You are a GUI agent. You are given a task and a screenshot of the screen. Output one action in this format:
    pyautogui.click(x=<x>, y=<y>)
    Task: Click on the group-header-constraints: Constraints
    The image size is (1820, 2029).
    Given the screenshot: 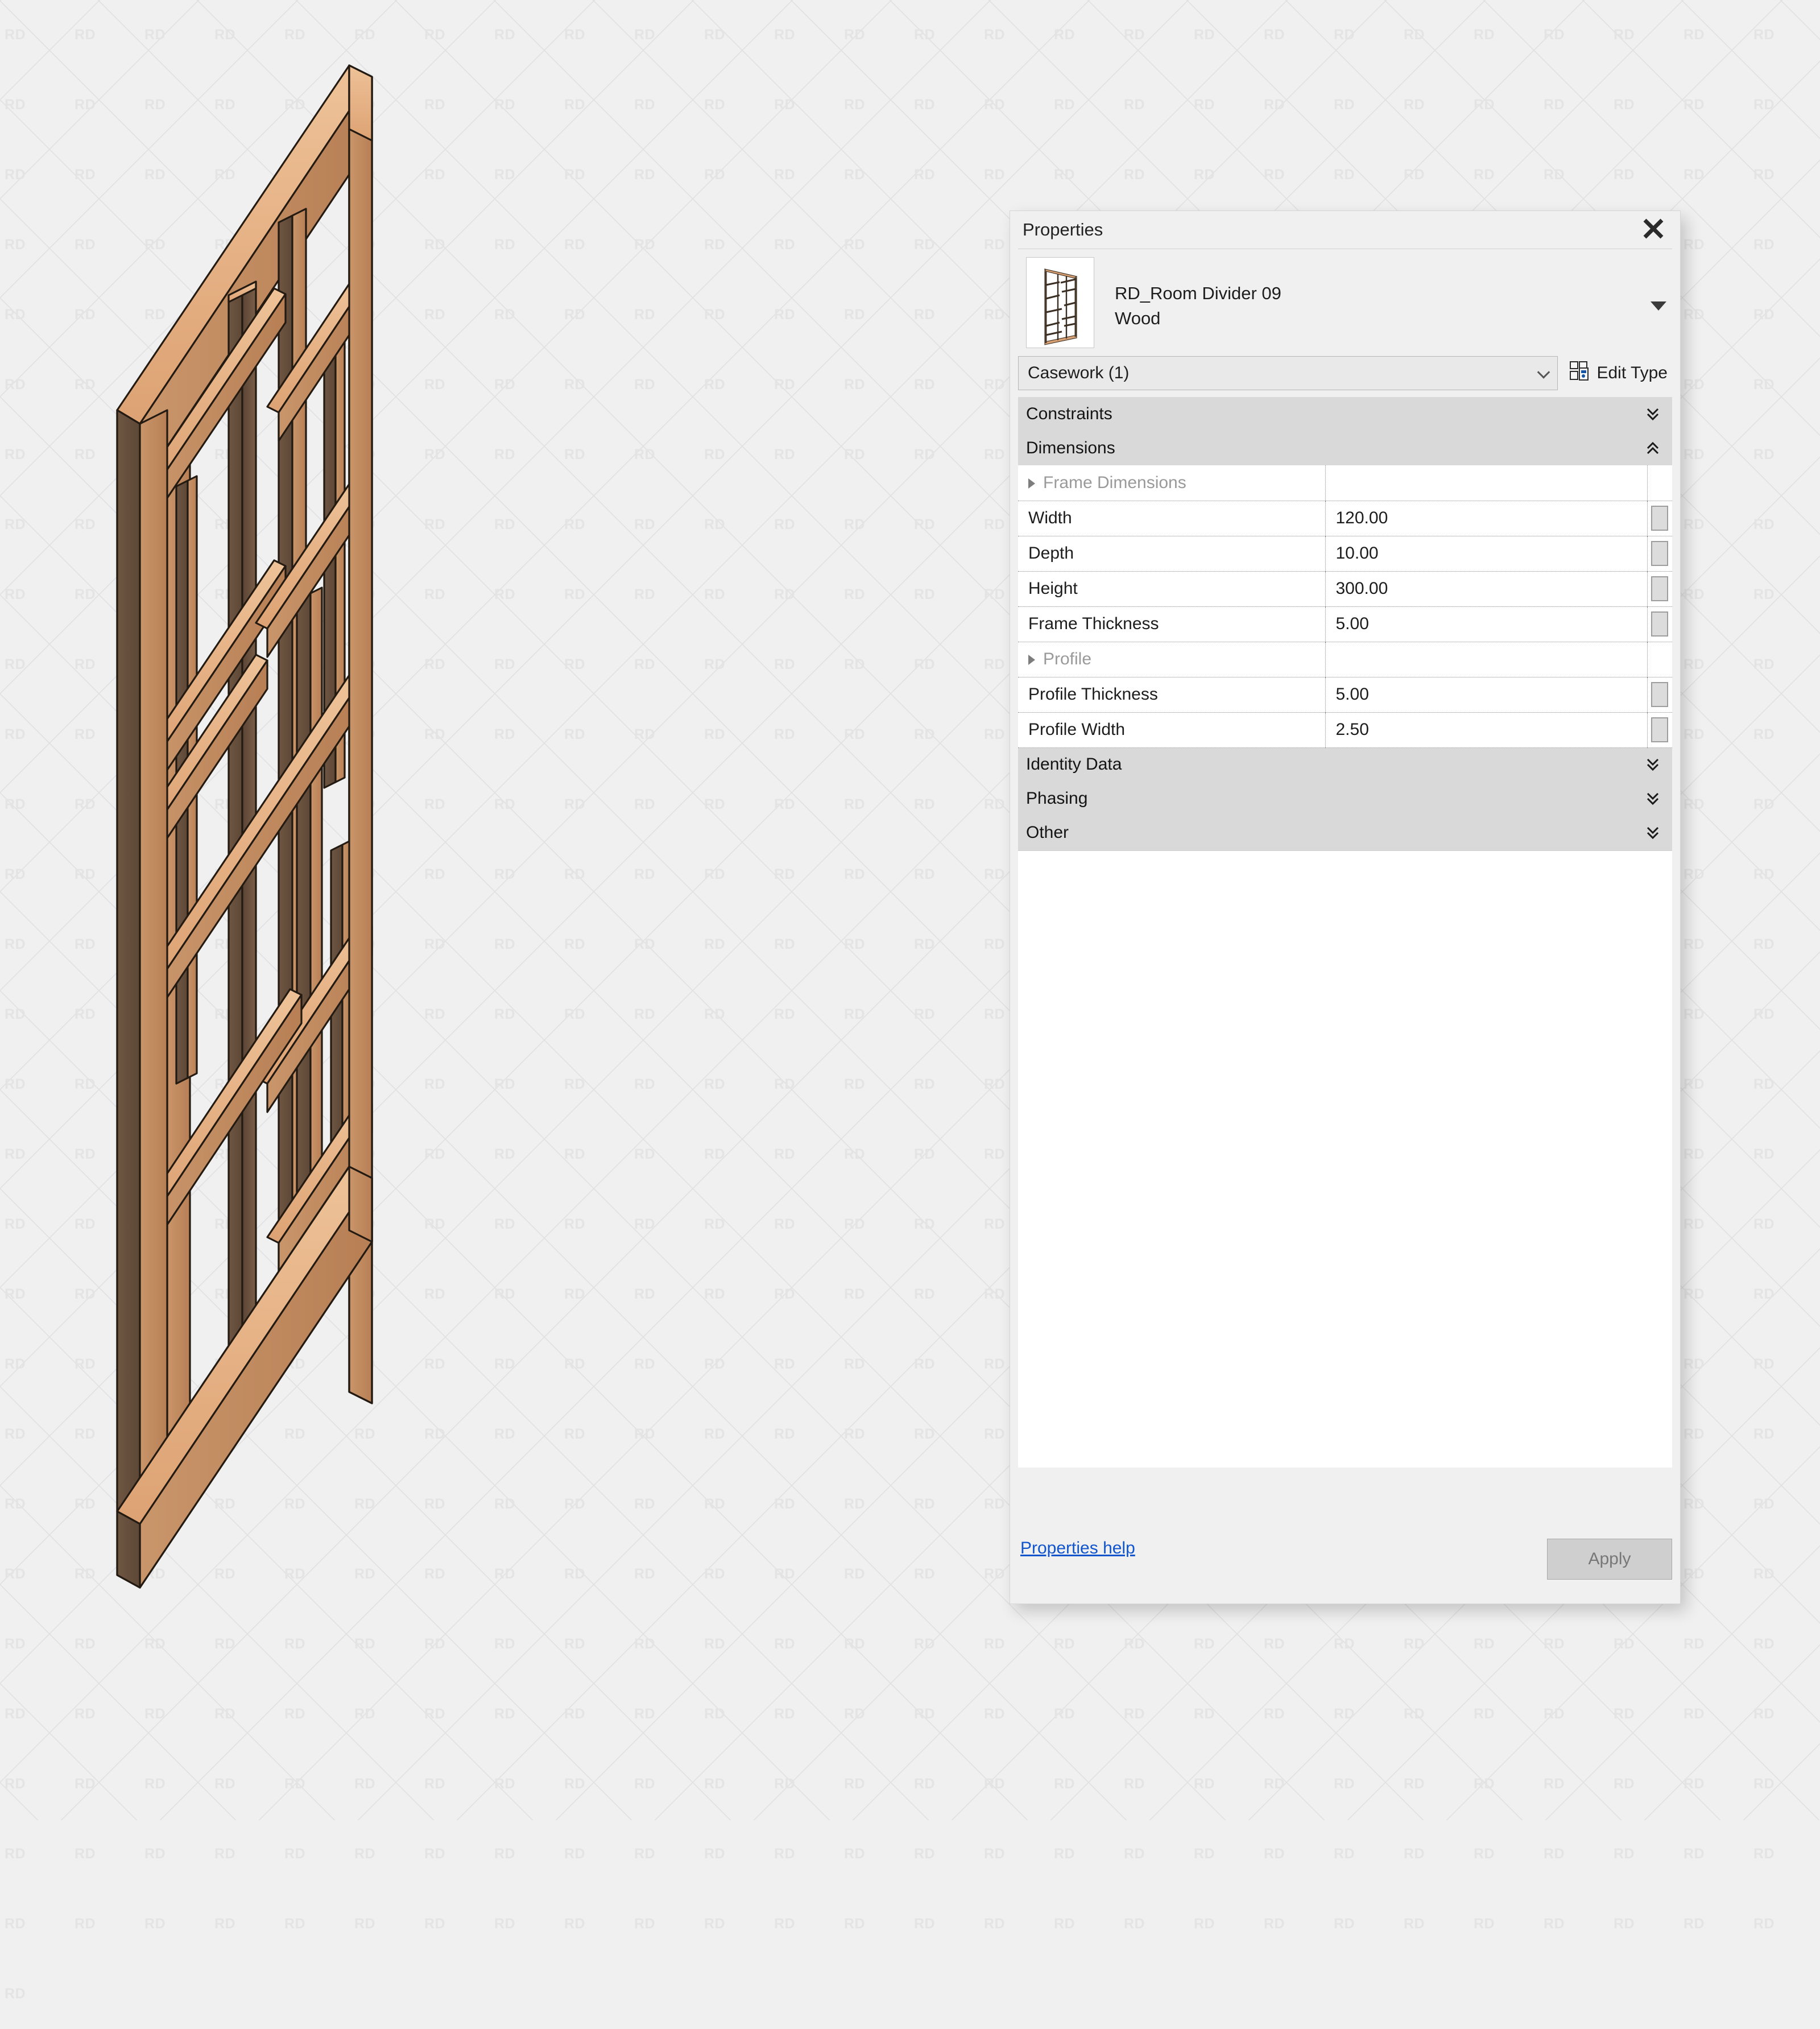 What is the action you would take?
    pyautogui.click(x=1345, y=414)
    